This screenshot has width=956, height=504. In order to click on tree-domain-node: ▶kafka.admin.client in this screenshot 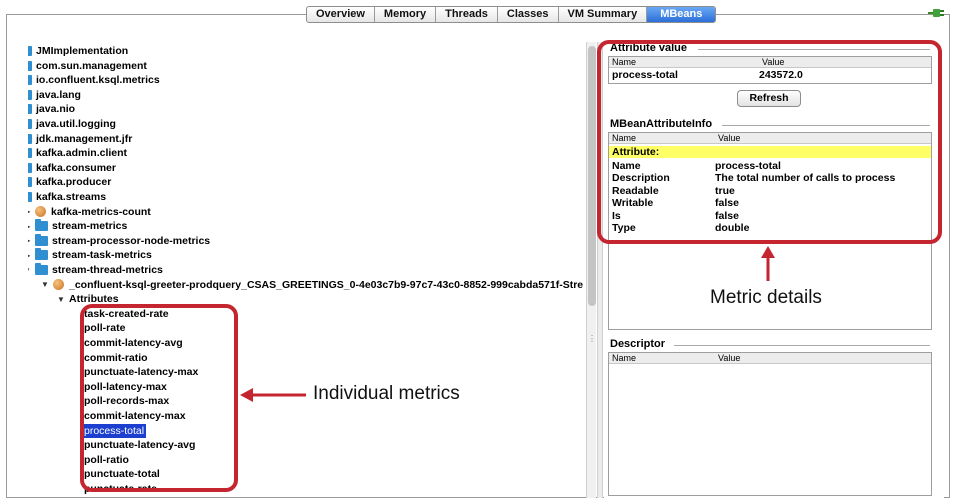, I will do `click(77, 153)`.